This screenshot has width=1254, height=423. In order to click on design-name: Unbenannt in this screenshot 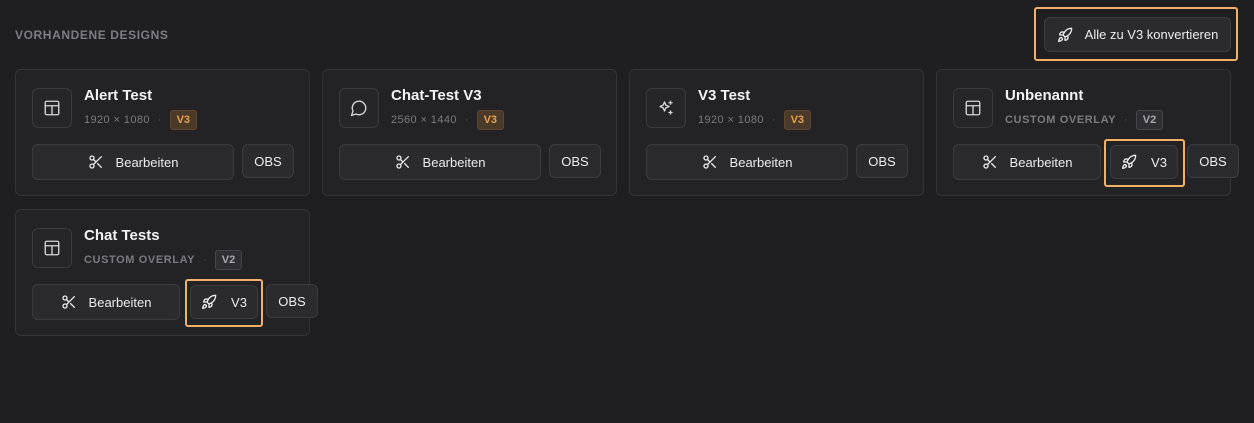, I will do `click(1044, 95)`.